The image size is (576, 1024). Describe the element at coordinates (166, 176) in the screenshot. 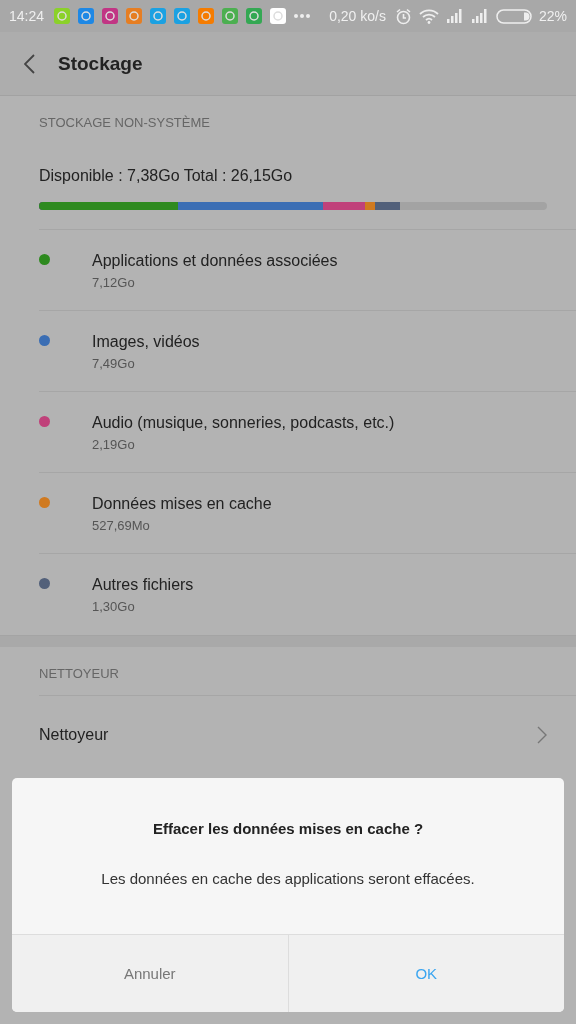

I see `storage-summary: Disponible : 7,38Go Total : 26,15Go` at that location.